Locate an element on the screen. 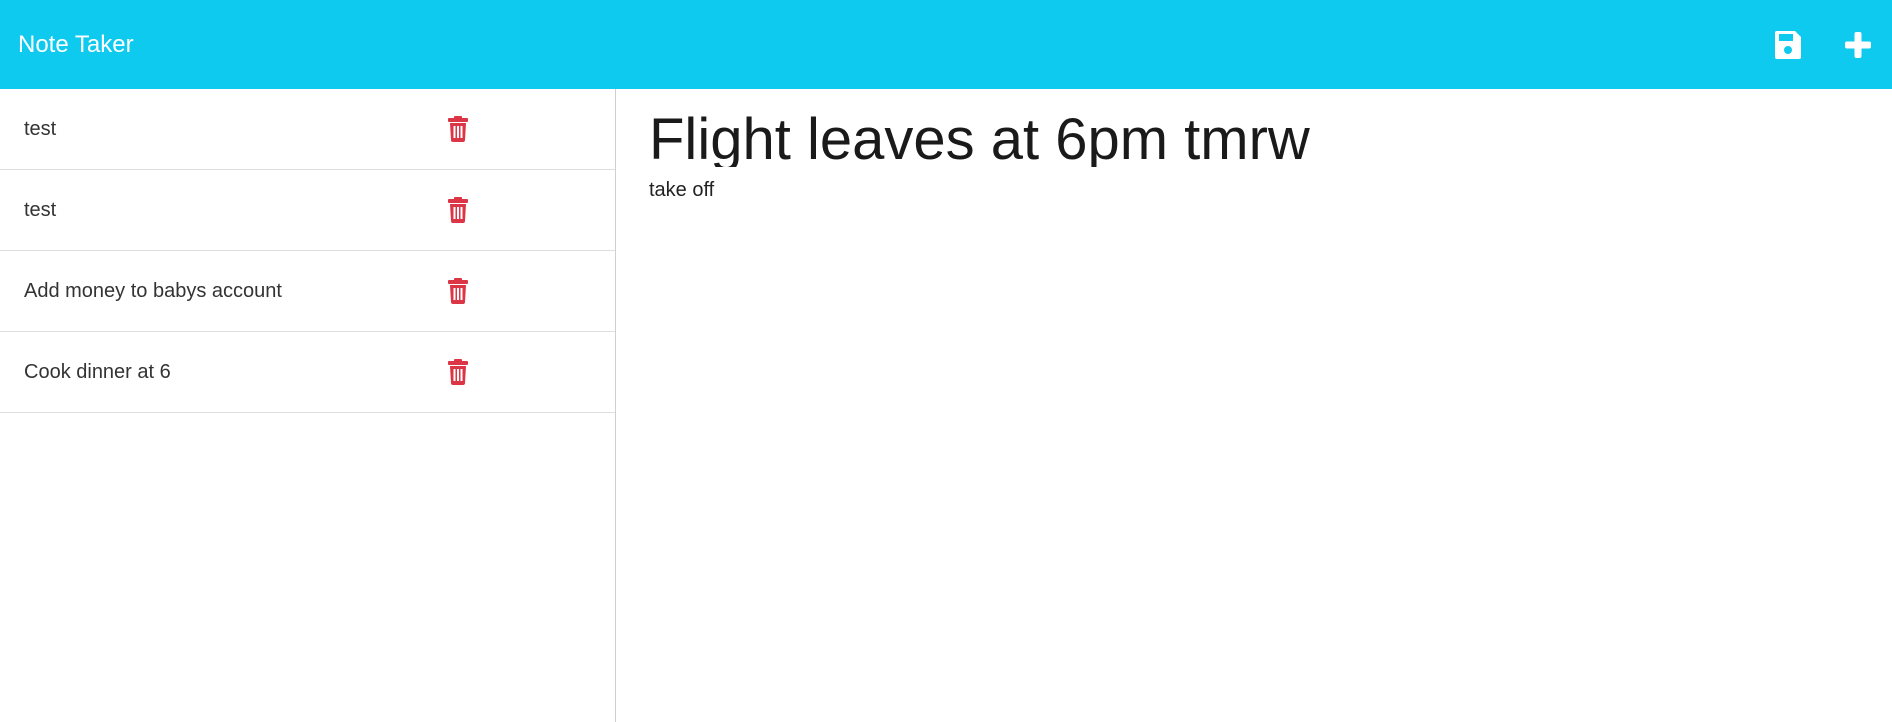  new-note-button is located at coordinates (1858, 45).